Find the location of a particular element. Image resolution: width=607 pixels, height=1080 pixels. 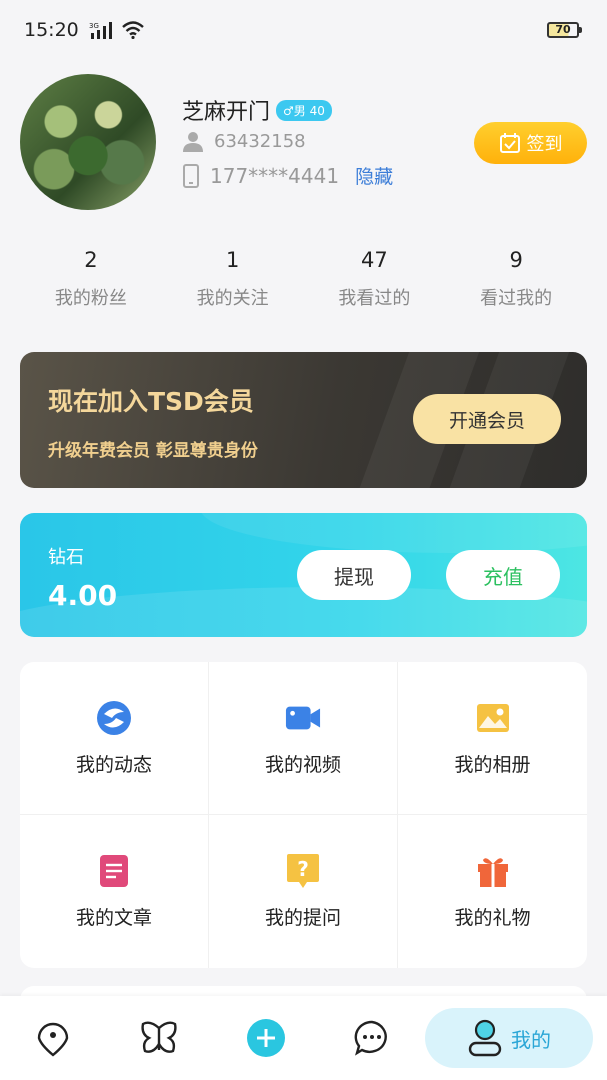

stat-number: 9 is located at coordinates (516, 260).